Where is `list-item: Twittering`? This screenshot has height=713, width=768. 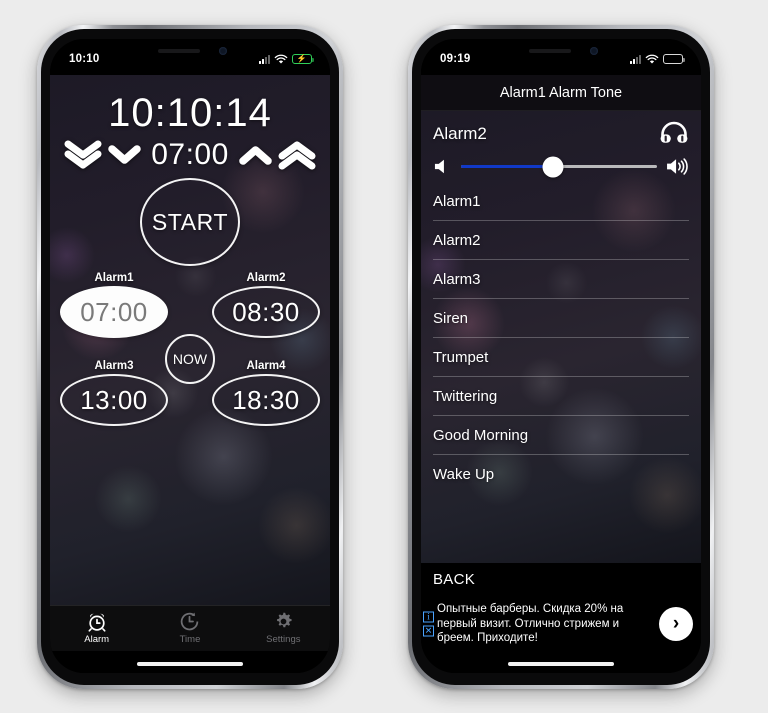 list-item: Twittering is located at coordinates (561, 396).